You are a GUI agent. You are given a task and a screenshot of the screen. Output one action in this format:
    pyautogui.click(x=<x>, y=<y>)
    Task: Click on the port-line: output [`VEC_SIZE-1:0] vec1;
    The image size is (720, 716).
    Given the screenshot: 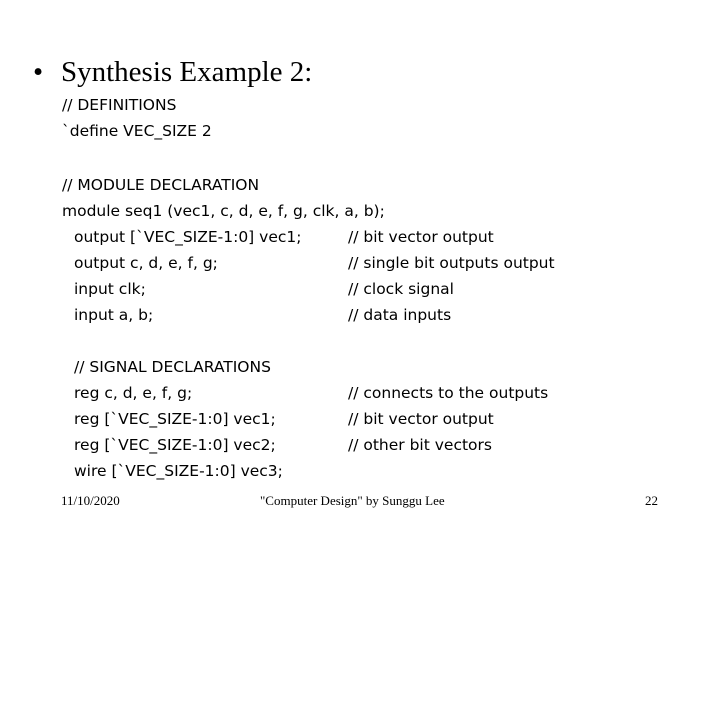 What is the action you would take?
    pyautogui.click(x=188, y=237)
    